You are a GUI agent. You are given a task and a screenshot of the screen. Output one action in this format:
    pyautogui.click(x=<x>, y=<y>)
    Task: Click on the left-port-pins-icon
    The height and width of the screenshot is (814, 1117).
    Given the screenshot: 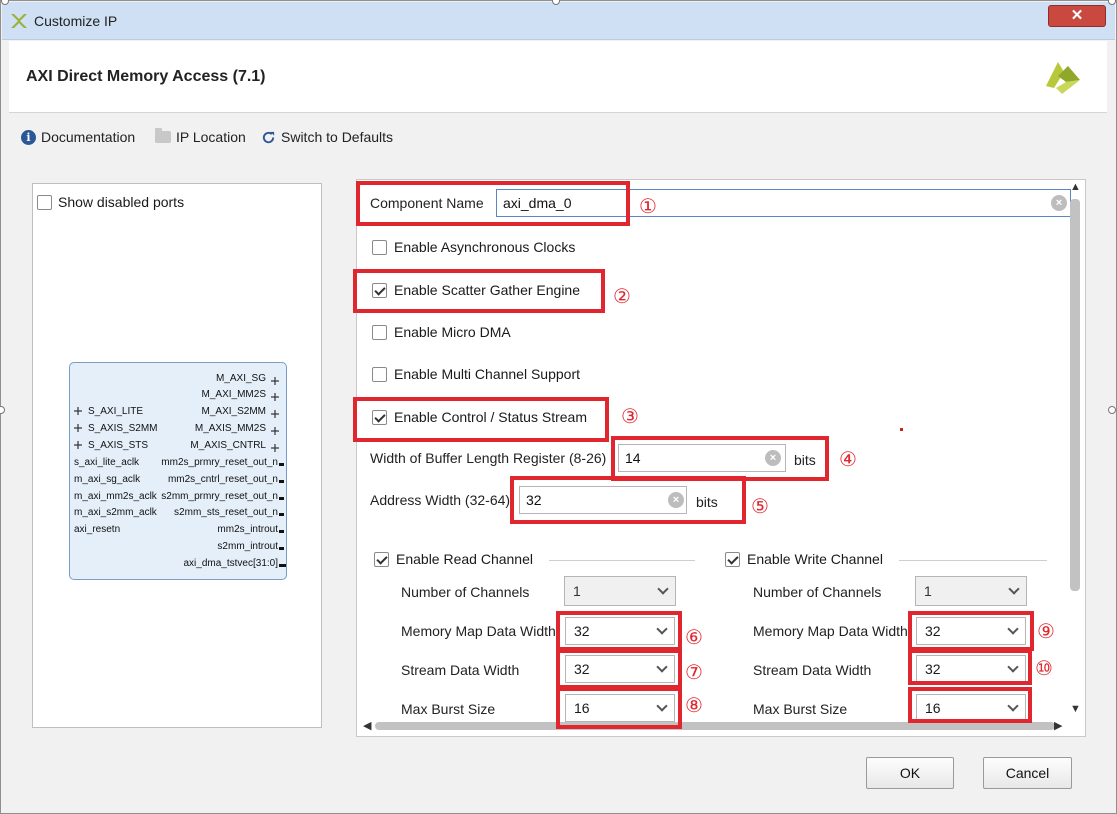 What is the action you would take?
    pyautogui.click(x=78, y=428)
    